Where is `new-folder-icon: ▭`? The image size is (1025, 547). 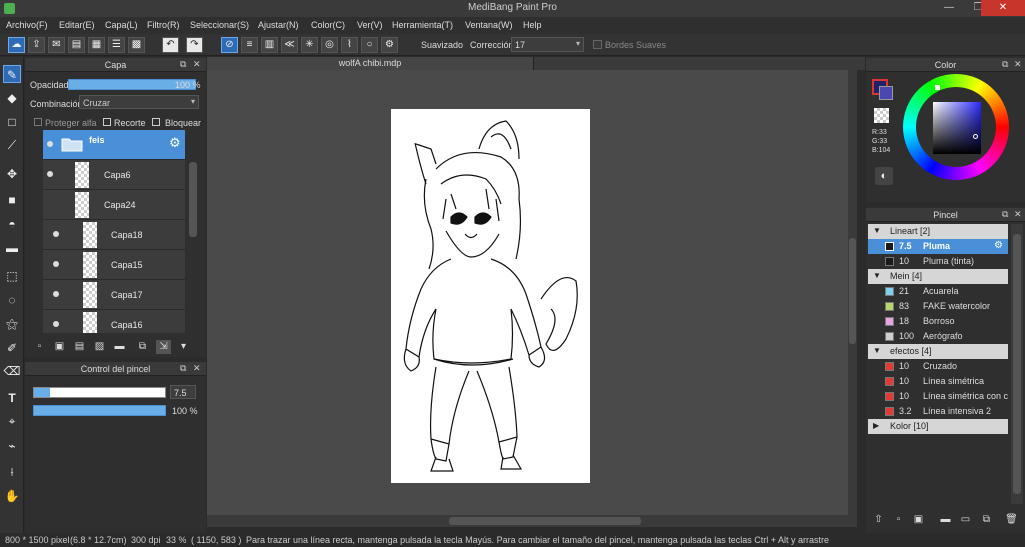 new-folder-icon: ▭ is located at coordinates (965, 520).